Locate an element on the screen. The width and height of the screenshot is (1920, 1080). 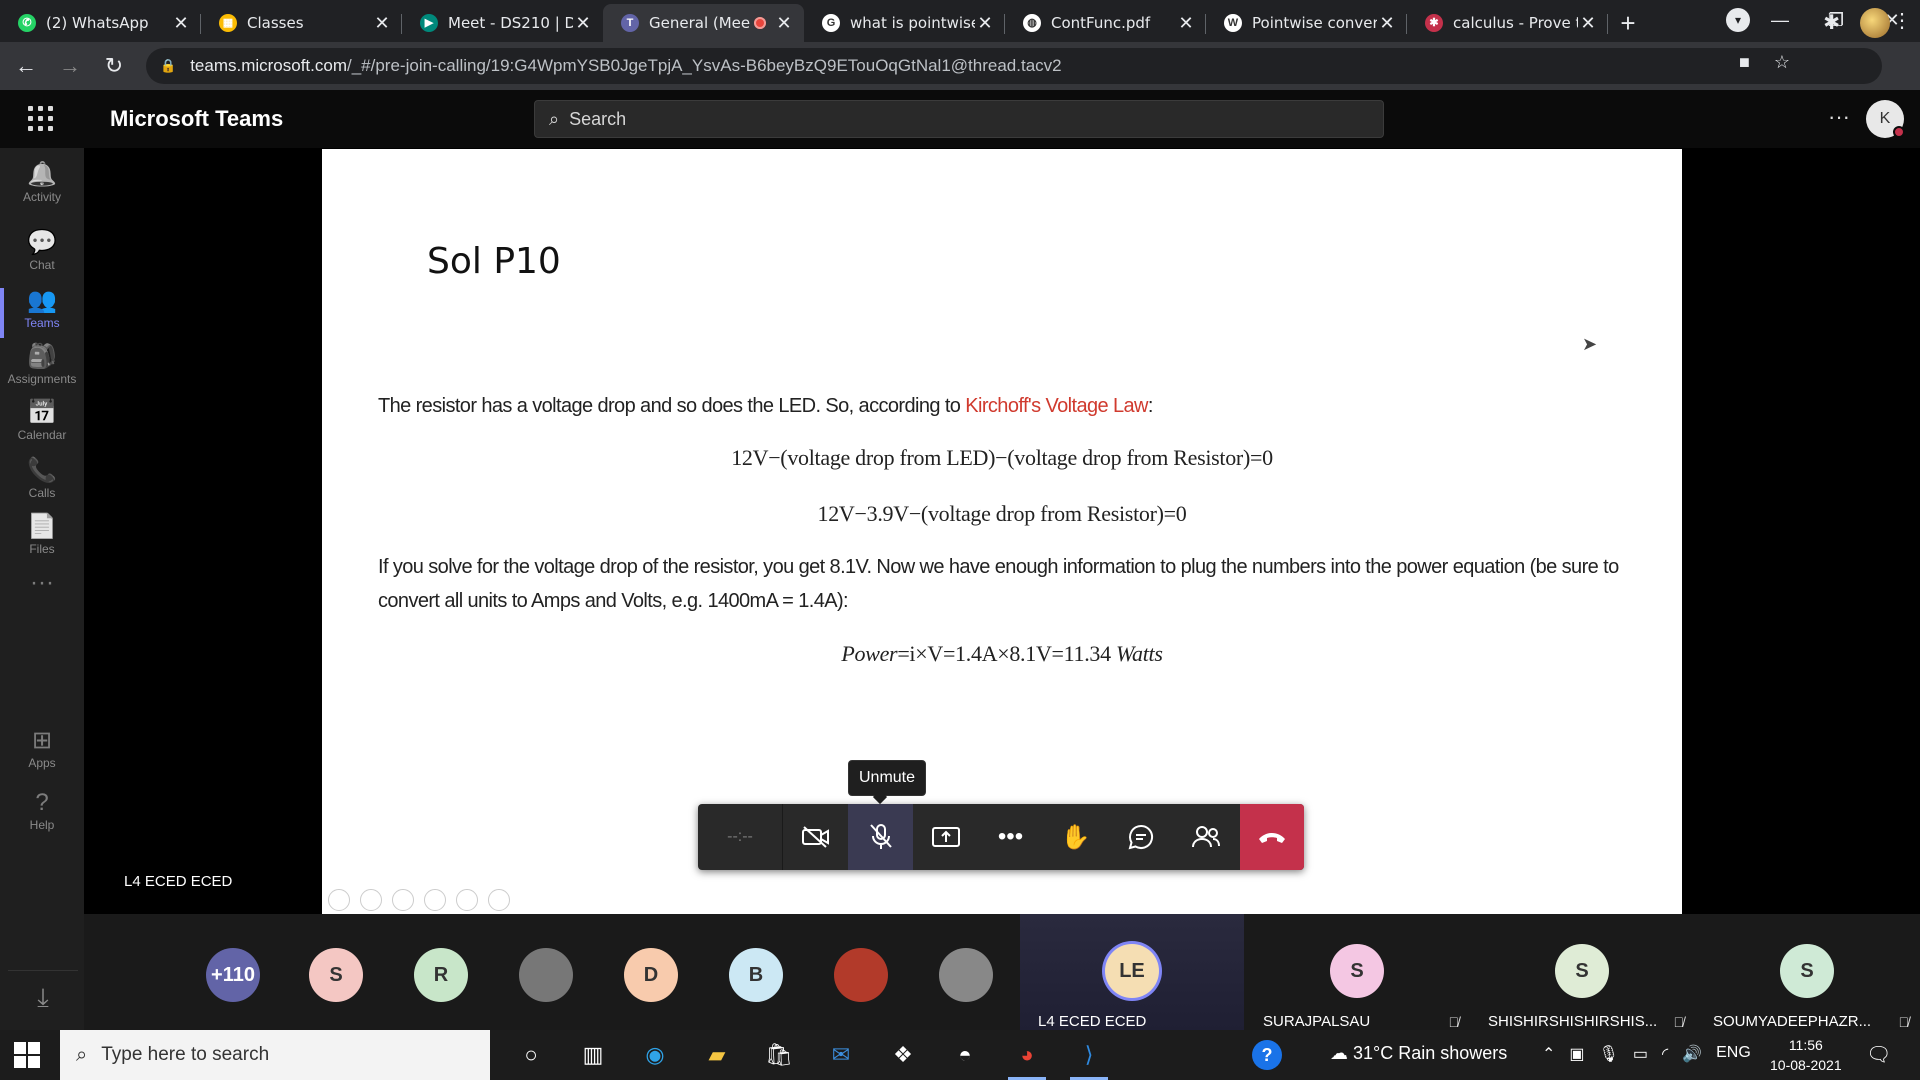
rail-item-files: 📄 Files is located at coordinates (42, 534).